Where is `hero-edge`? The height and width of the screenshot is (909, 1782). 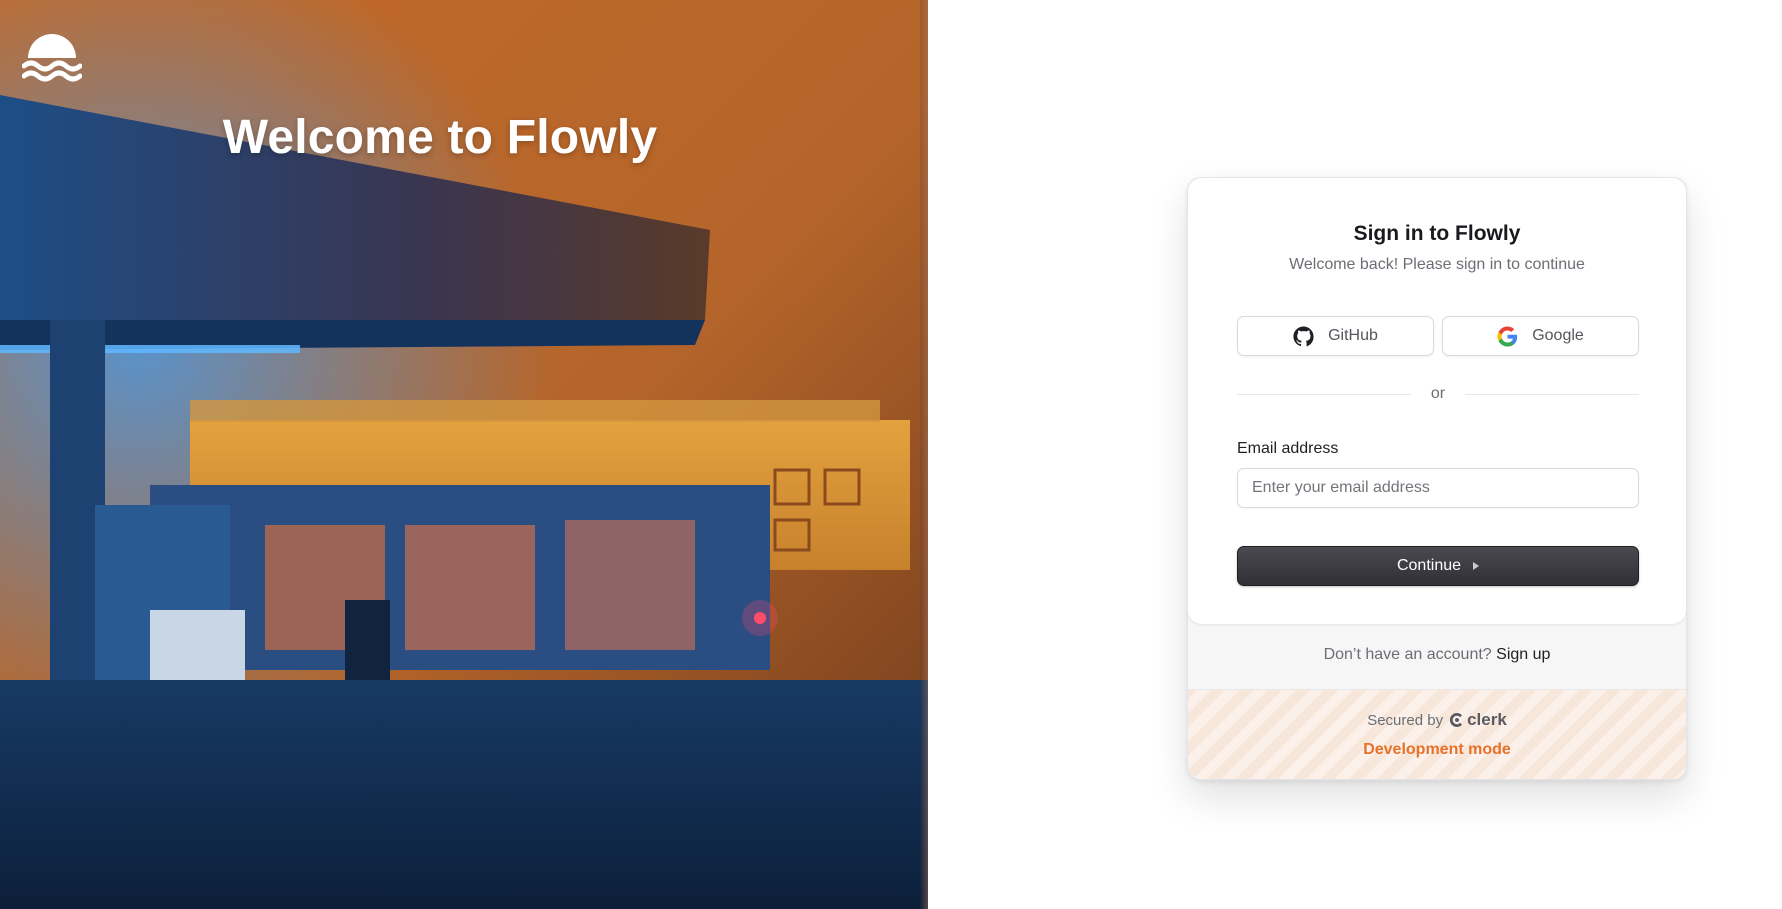 hero-edge is located at coordinates (924, 454).